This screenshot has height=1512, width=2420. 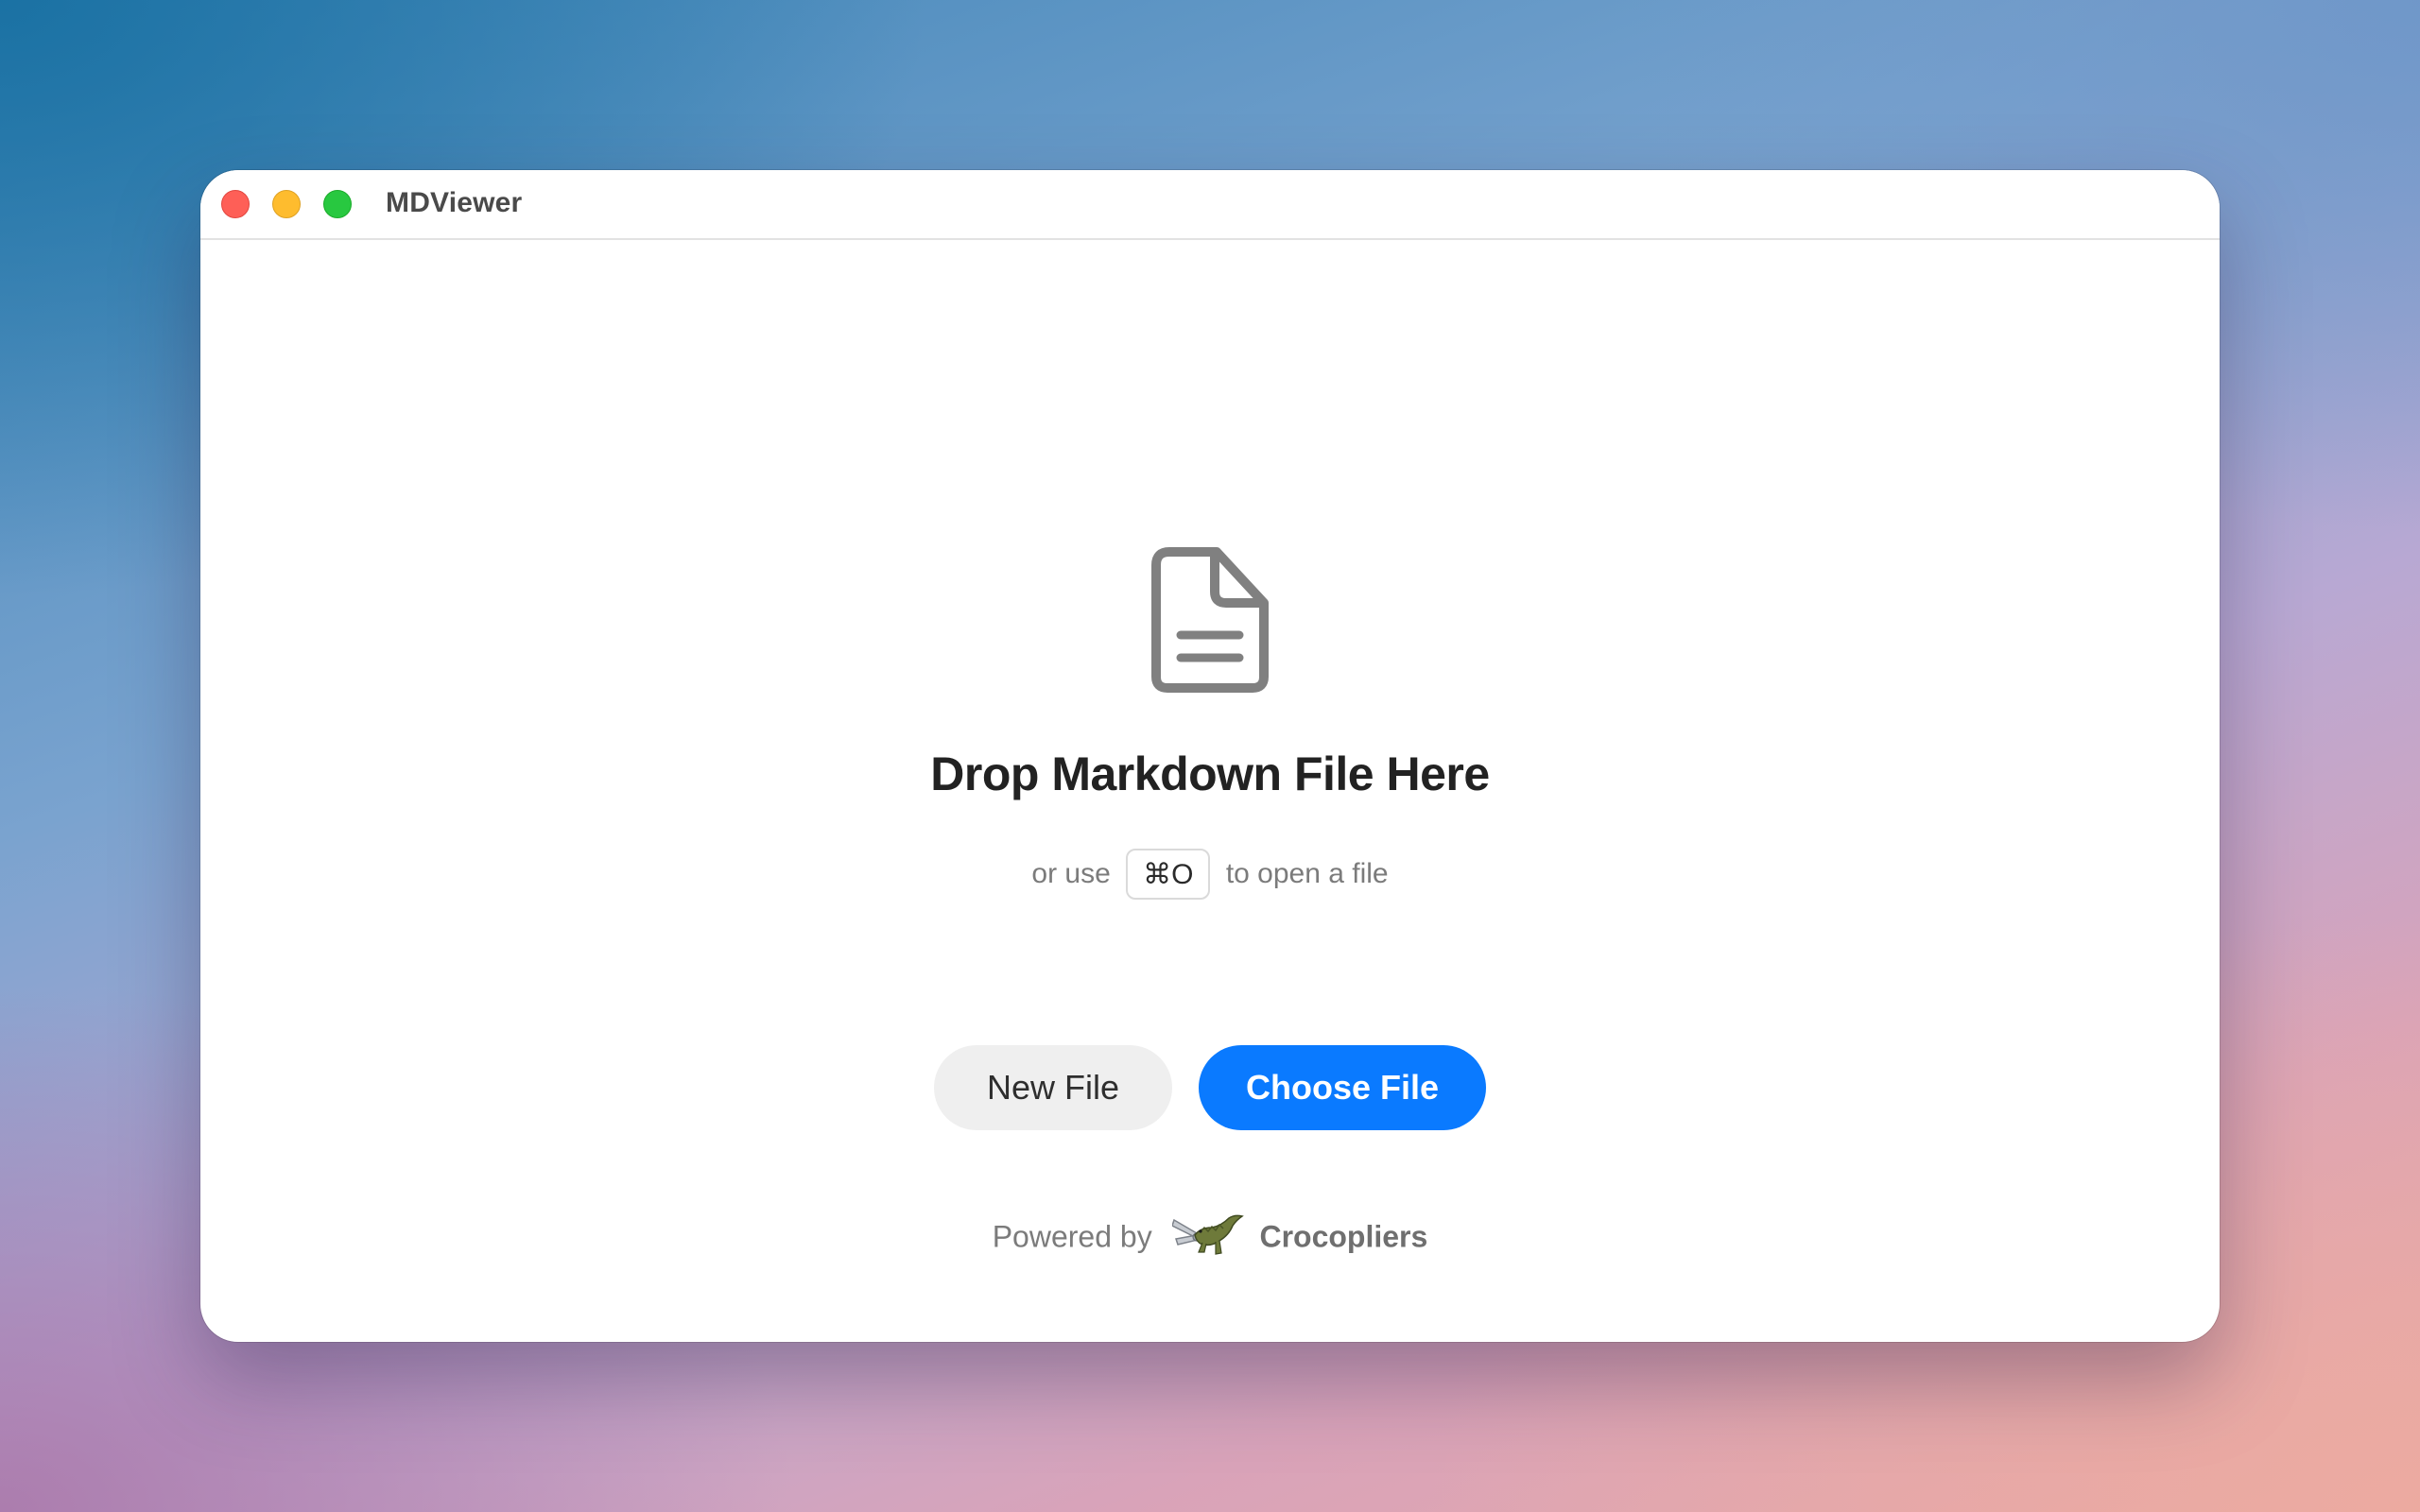 I want to click on open-file-hint: or use ⌘O to open a file, so click(x=1210, y=874).